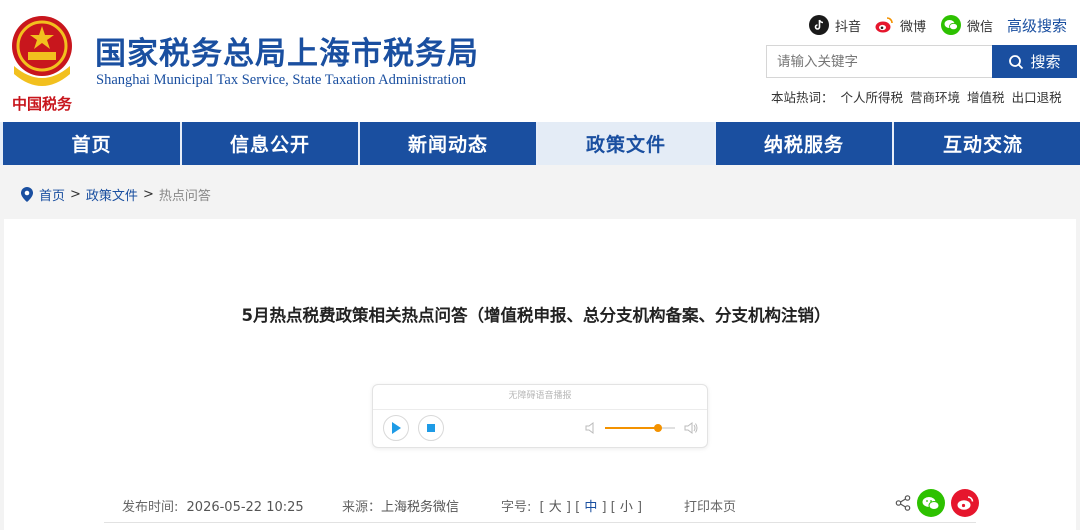 This screenshot has height=530, width=1080. Describe the element at coordinates (626, 507) in the screenshot. I see `font-size-small: 小` at that location.